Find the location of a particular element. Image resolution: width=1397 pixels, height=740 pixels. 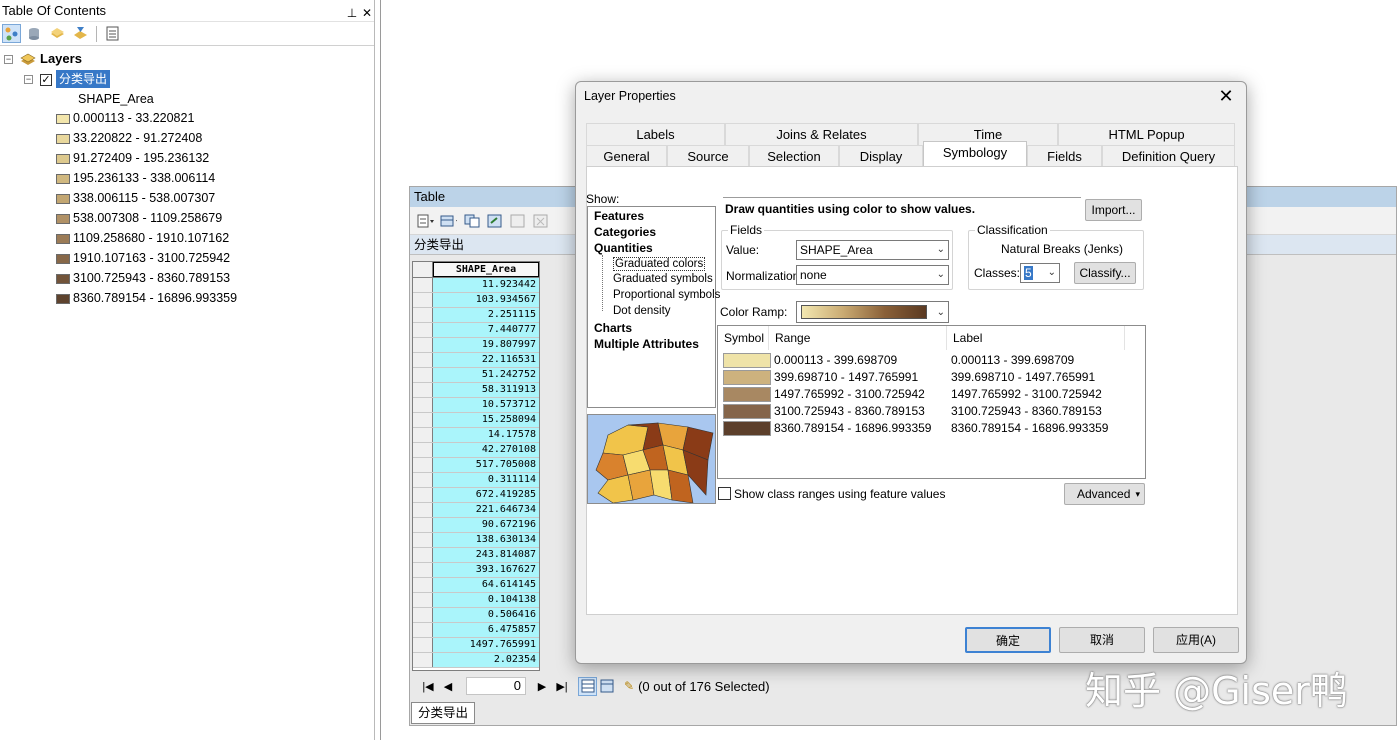

current-record-field: 0 is located at coordinates (496, 686).